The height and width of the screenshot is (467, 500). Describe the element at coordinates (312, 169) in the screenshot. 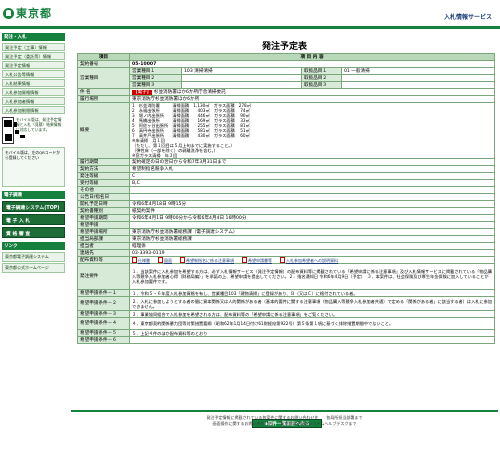

I see `value: 希望制指名競争入札` at that location.